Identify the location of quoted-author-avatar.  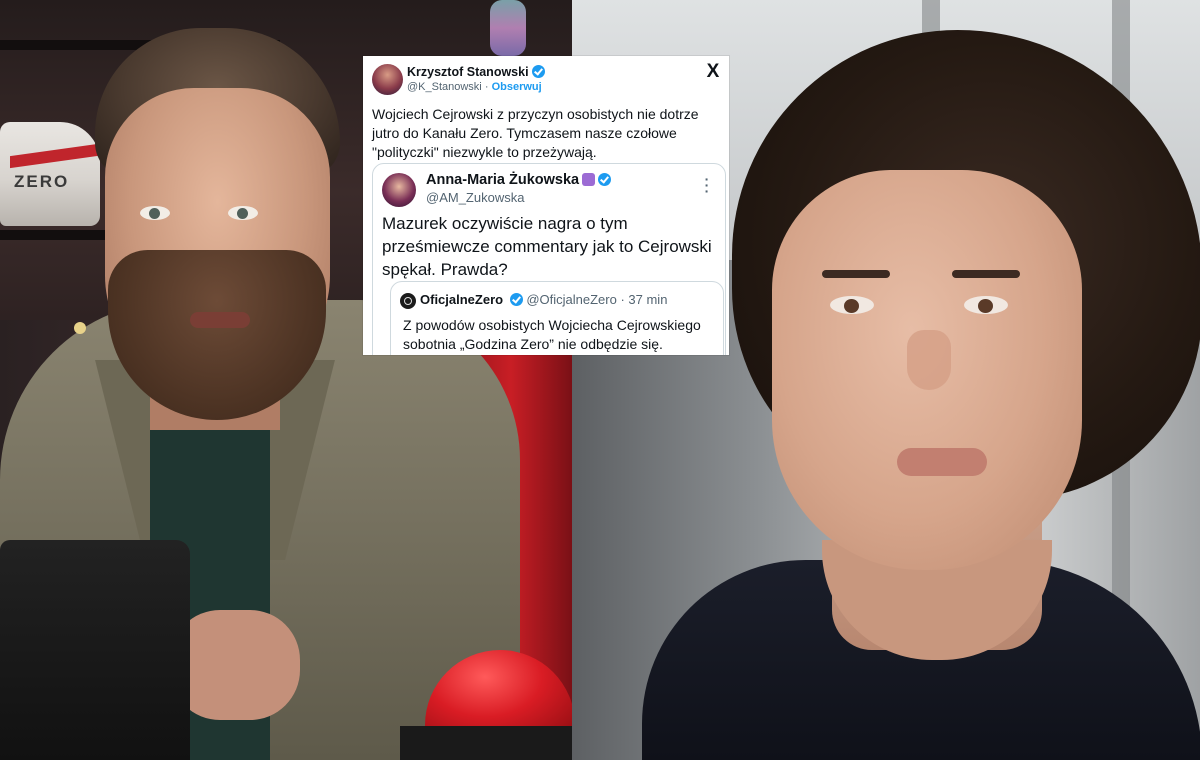
(399, 190).